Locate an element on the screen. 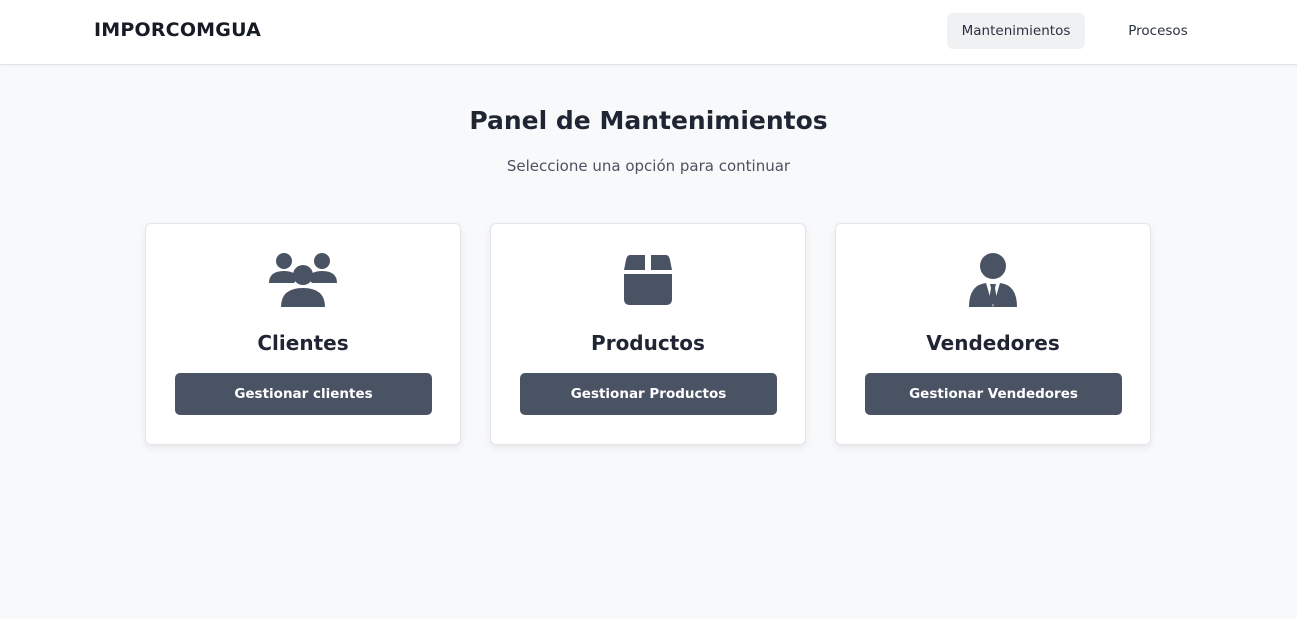  box-icon is located at coordinates (648, 280).